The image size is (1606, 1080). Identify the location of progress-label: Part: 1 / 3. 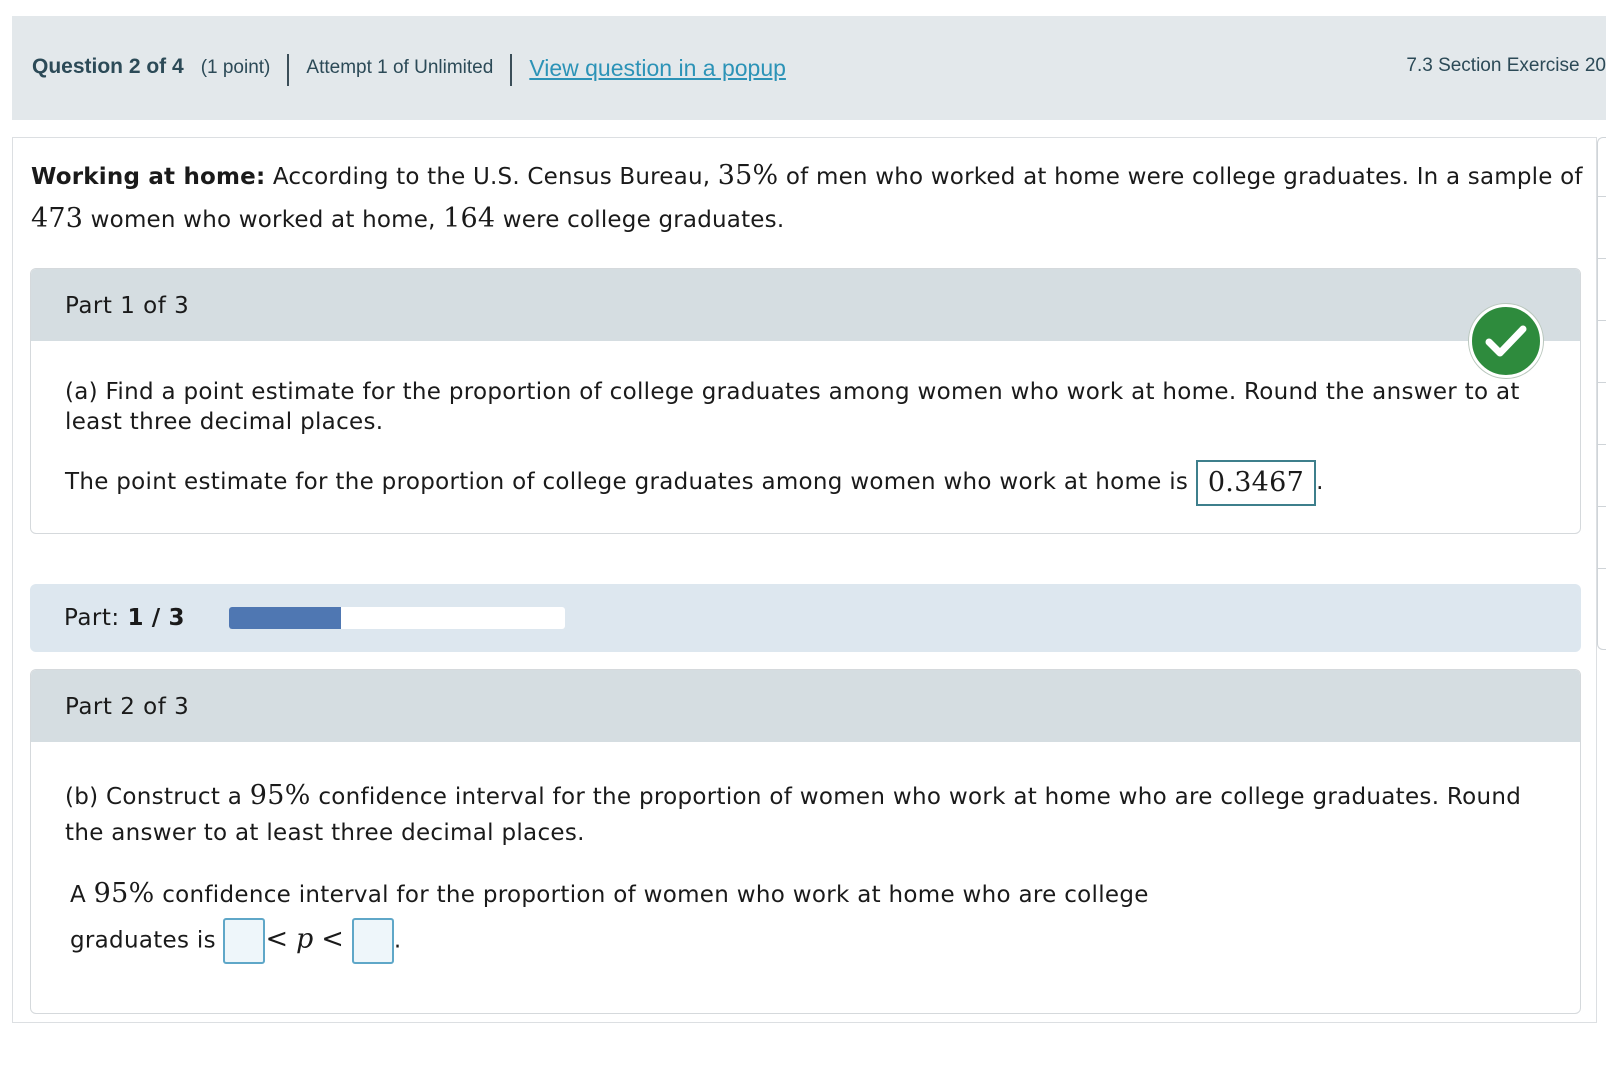
(124, 618).